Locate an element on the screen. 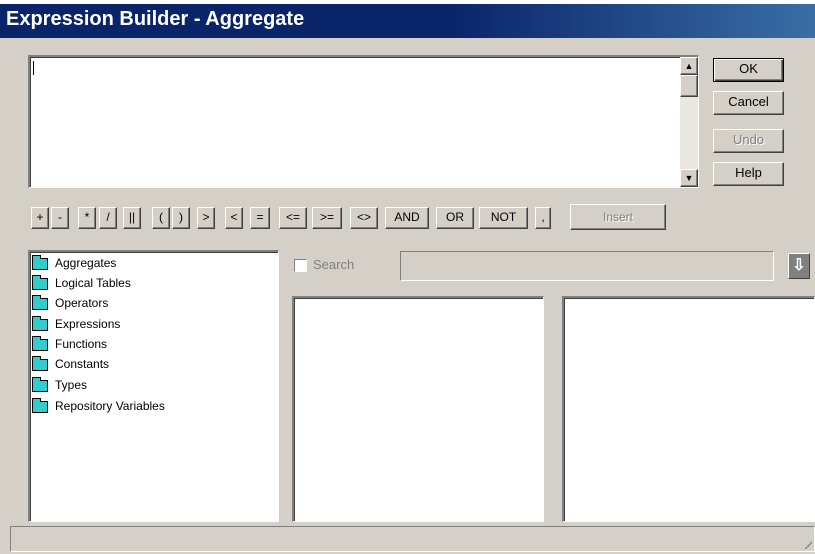 Image resolution: width=815 pixels, height=554 pixels. tree-item-operators: Operators is located at coordinates (150, 304).